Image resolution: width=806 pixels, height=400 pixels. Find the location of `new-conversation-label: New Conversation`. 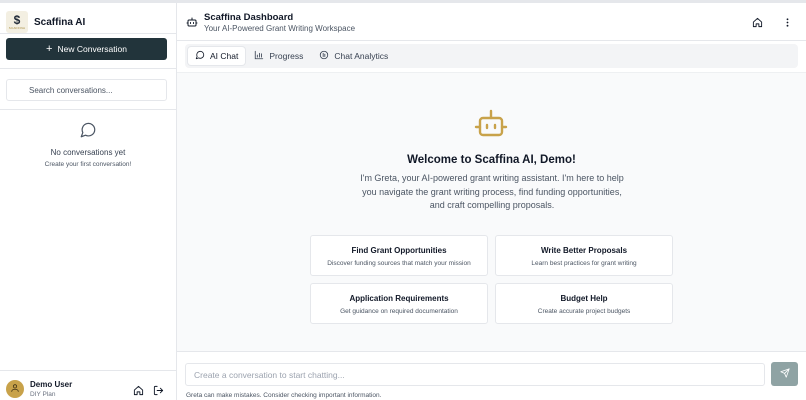

new-conversation-label: New Conversation is located at coordinates (92, 49).